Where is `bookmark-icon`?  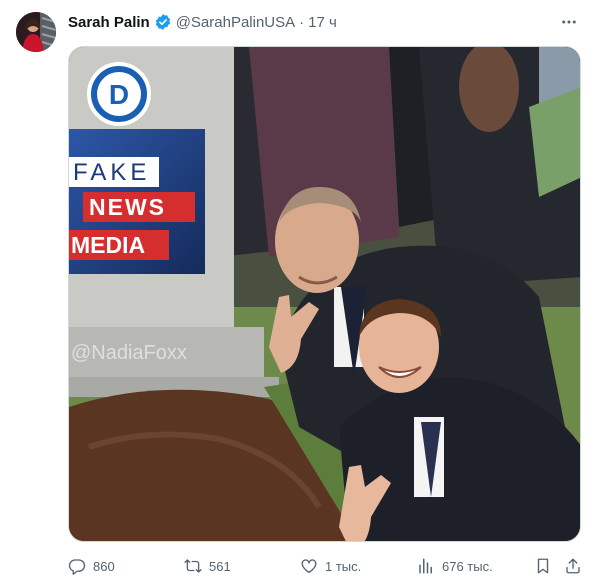
bookmark-icon is located at coordinates (543, 566).